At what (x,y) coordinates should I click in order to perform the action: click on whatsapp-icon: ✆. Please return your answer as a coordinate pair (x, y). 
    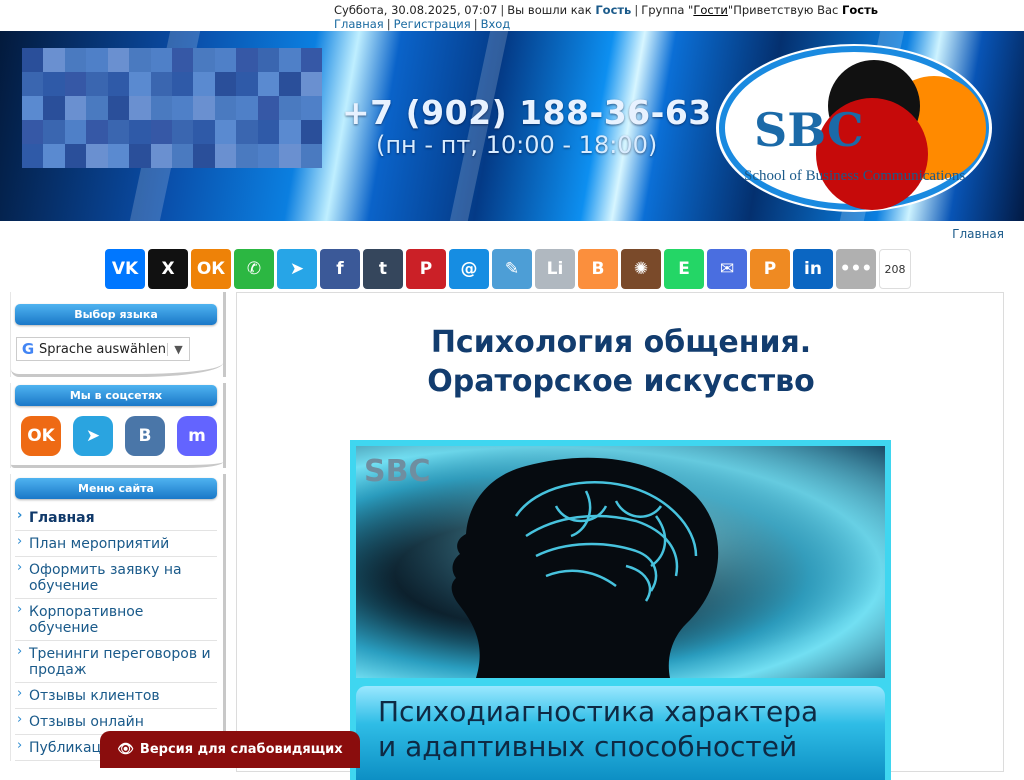
    Looking at the image, I should click on (254, 269).